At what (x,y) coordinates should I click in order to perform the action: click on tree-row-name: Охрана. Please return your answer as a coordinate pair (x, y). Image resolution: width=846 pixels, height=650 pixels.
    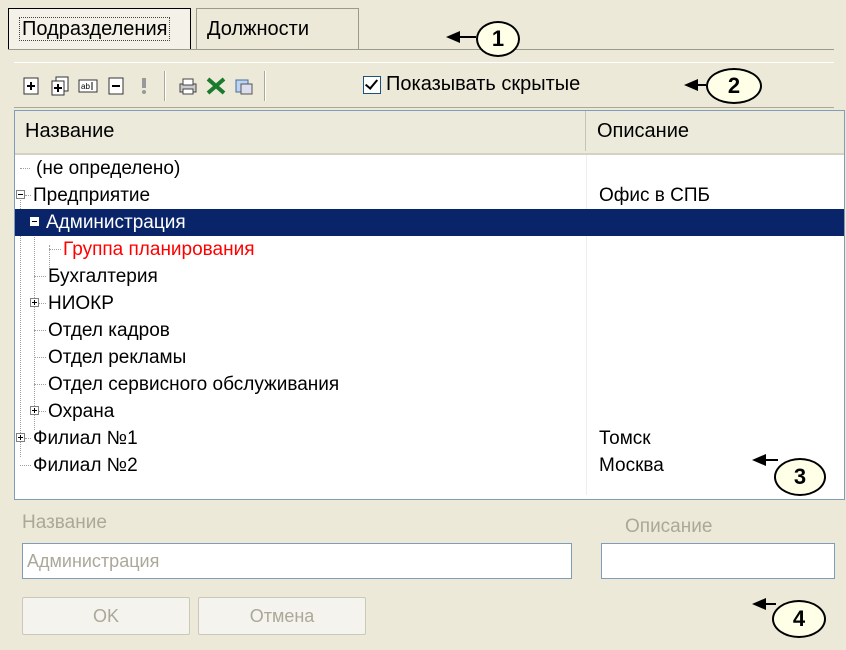
    Looking at the image, I should click on (81, 411).